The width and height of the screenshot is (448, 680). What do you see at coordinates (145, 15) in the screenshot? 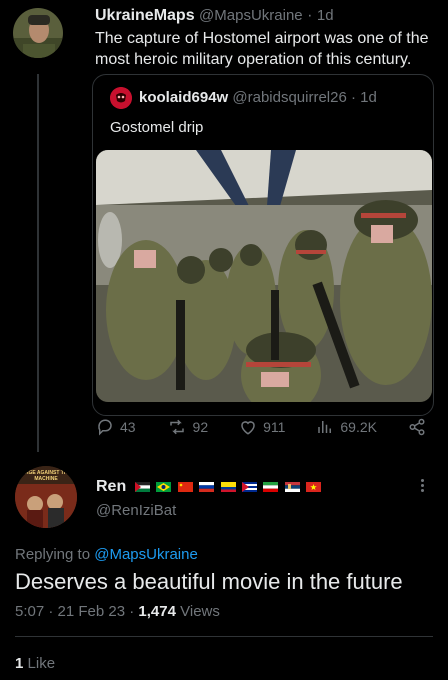
I see `author-name: UkraineMaps` at bounding box center [145, 15].